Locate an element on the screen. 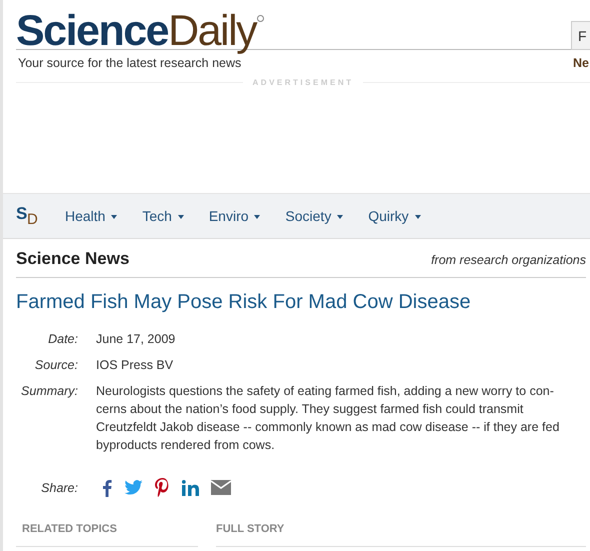 The image size is (590, 551). nav-menu: Quirky is located at coordinates (394, 216).